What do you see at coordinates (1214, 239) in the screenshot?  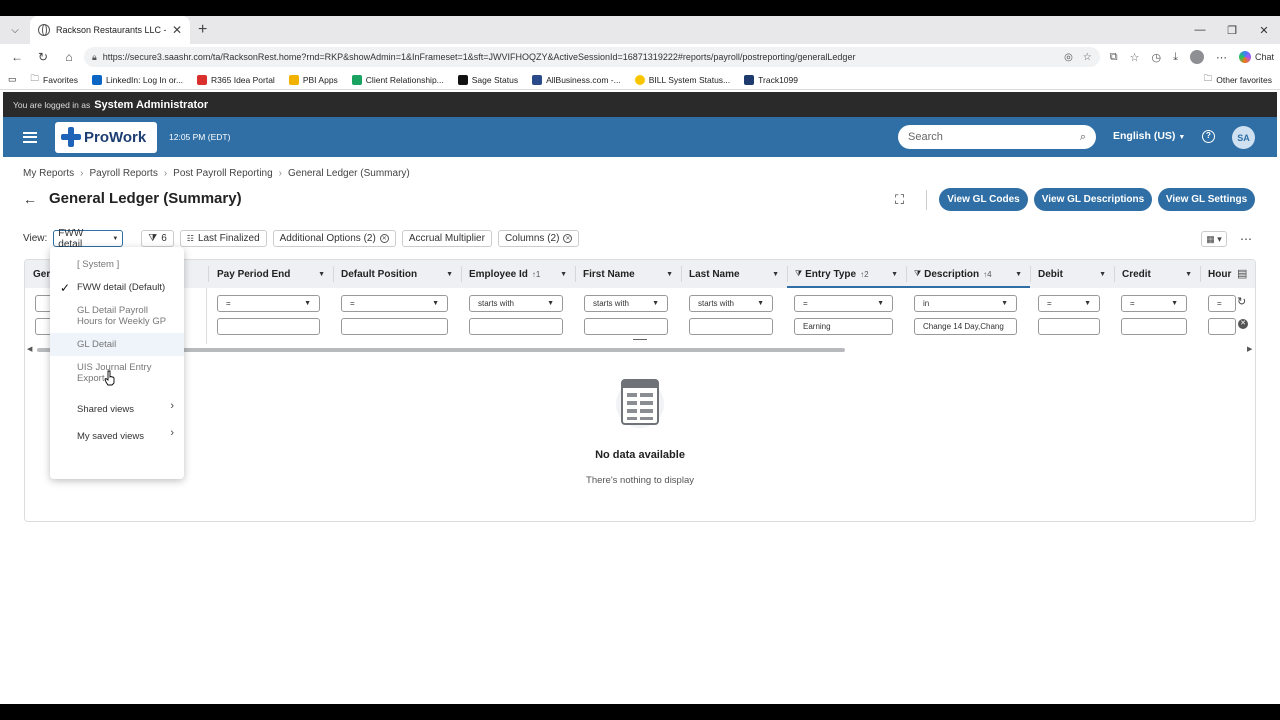 I see `column-layout-icon: ▦ ▾` at bounding box center [1214, 239].